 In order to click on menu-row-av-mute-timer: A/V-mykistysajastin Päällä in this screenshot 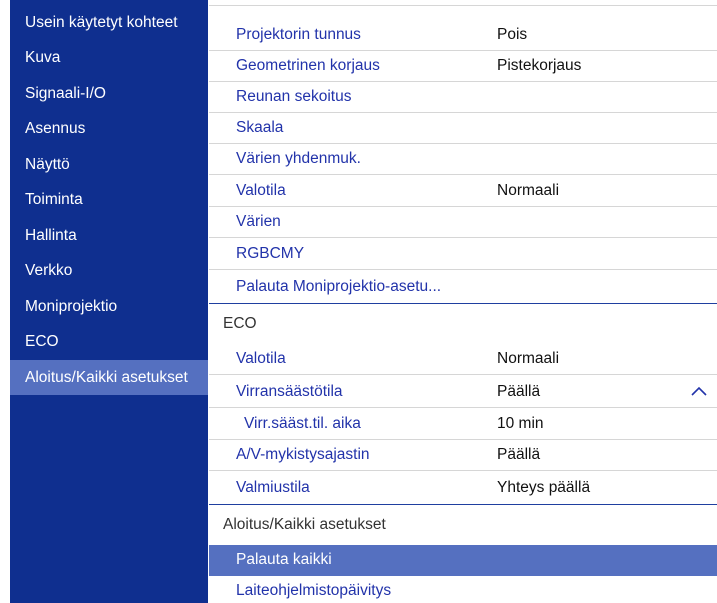, I will do `click(463, 455)`.